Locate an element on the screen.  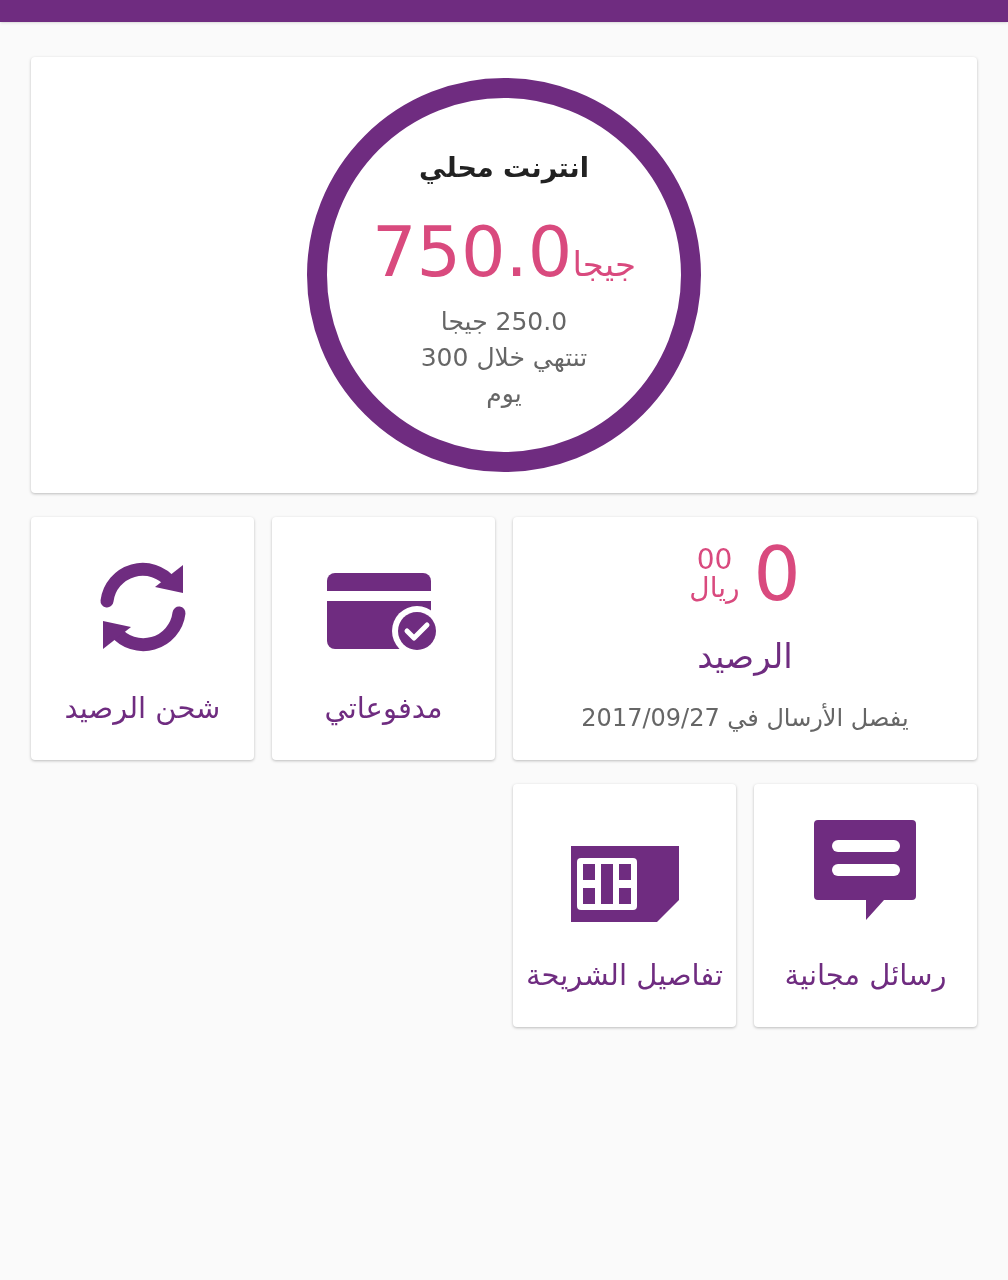
balance-amount: 0 is located at coordinates (777, 574).